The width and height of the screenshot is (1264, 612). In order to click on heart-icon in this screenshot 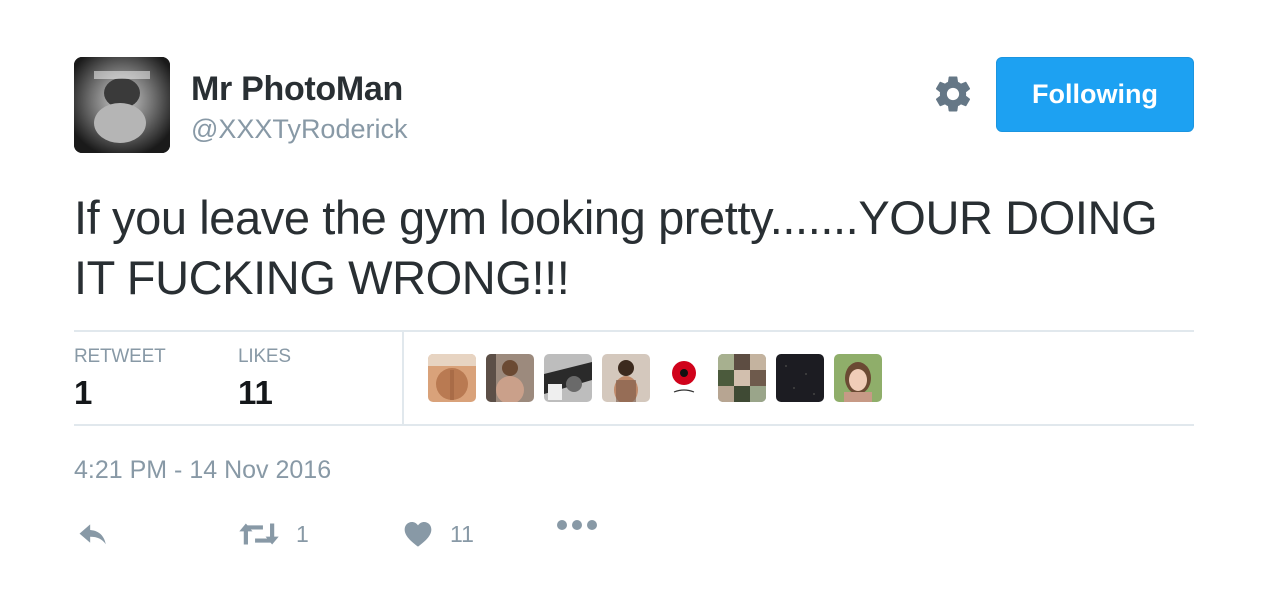, I will do `click(418, 534)`.